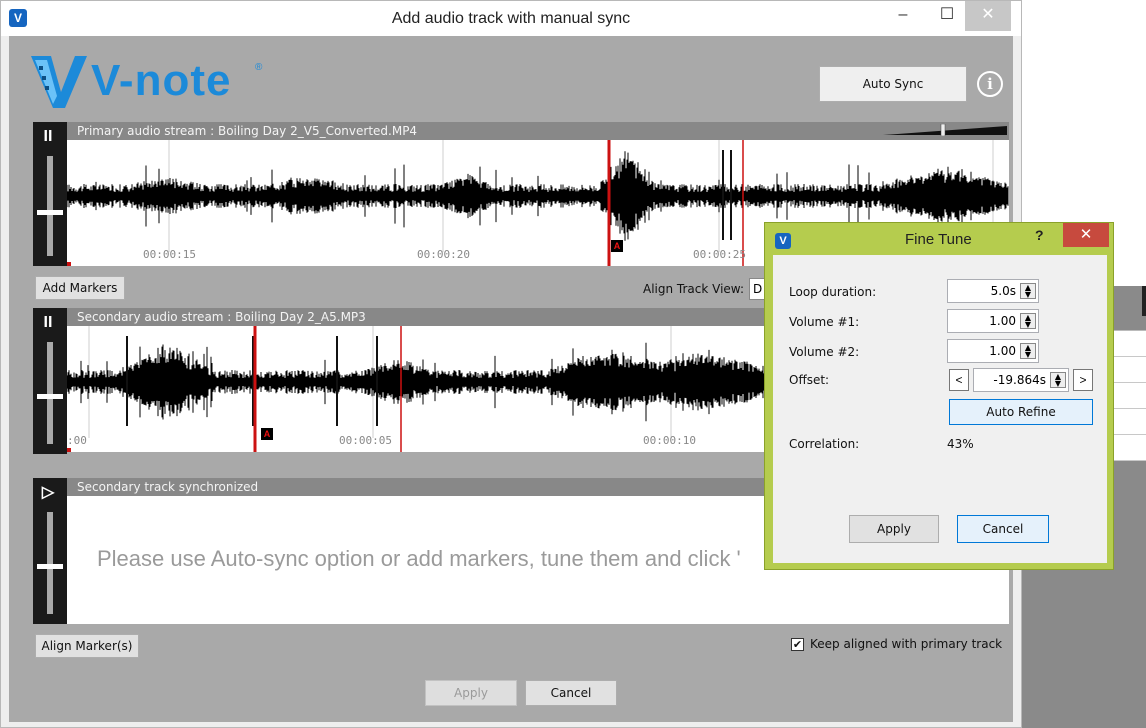  Describe the element at coordinates (990, 84) in the screenshot. I see `info-icon: i` at that location.